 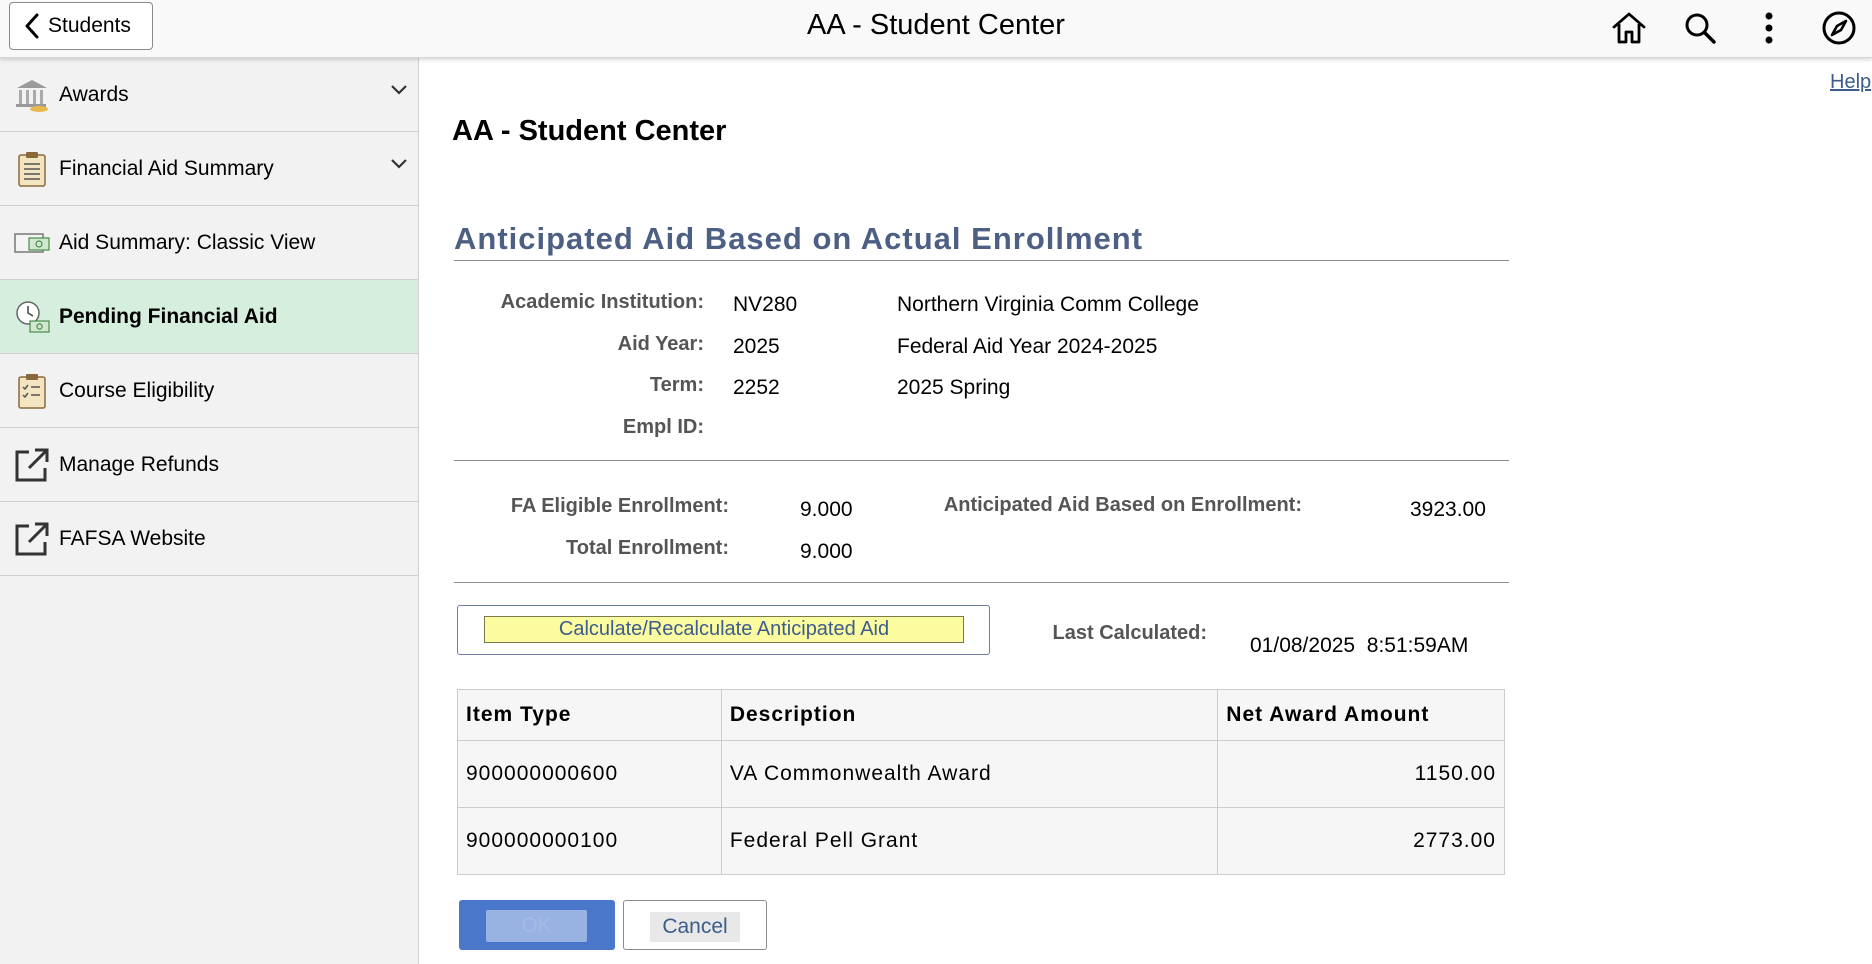 What do you see at coordinates (1048, 304) in the screenshot?
I see `institution-name: Northern Virginia Comm College` at bounding box center [1048, 304].